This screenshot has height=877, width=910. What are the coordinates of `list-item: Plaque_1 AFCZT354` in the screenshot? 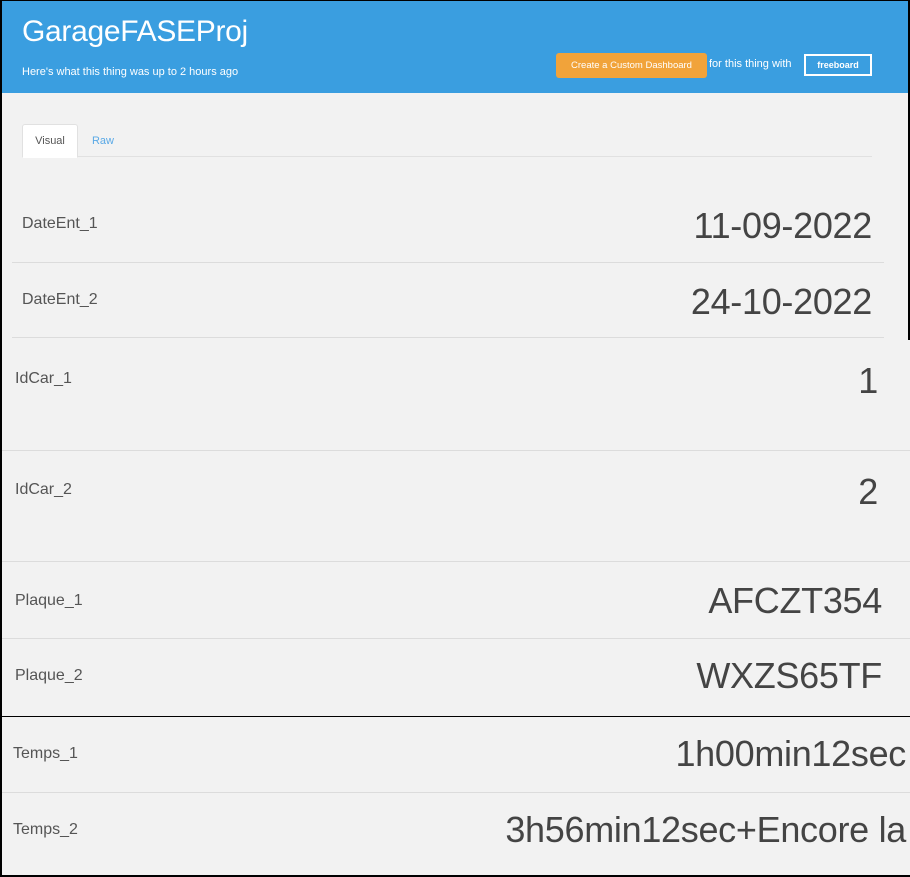 It's located at (456, 600).